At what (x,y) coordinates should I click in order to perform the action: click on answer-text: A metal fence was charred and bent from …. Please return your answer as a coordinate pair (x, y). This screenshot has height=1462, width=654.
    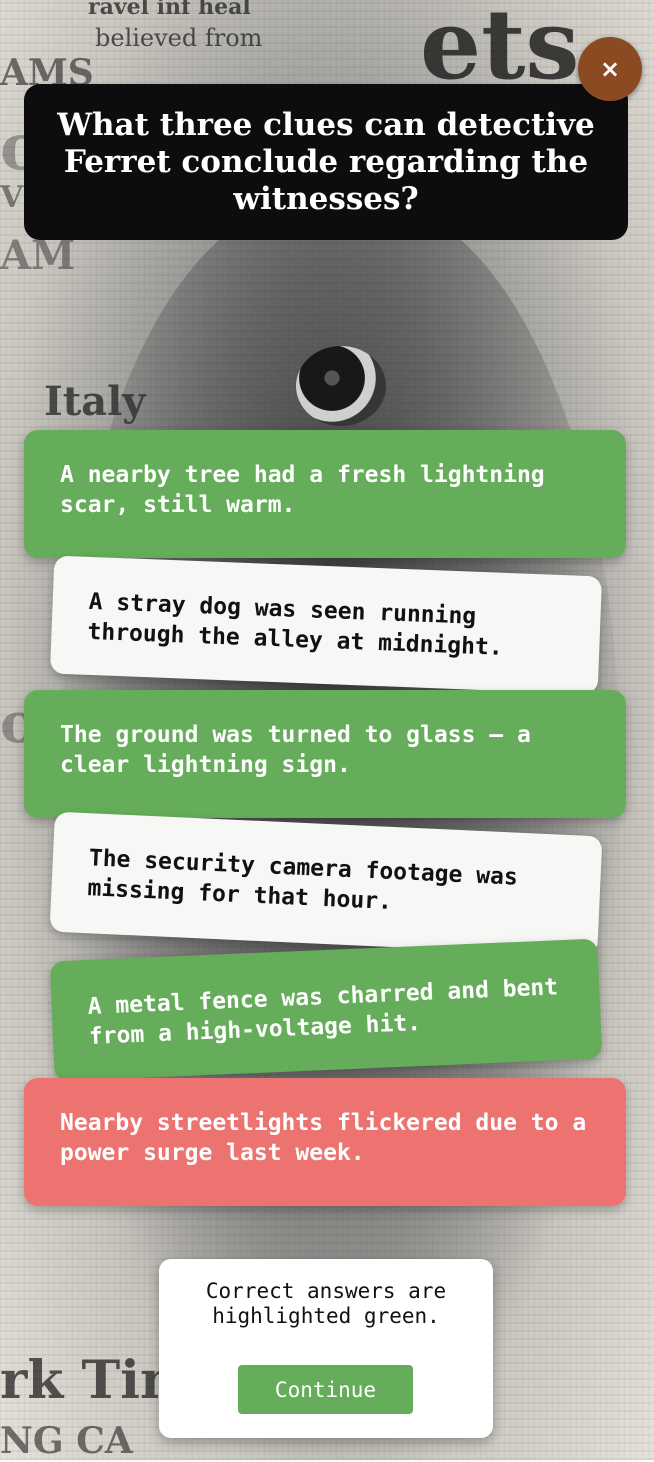
    Looking at the image, I should click on (323, 1012).